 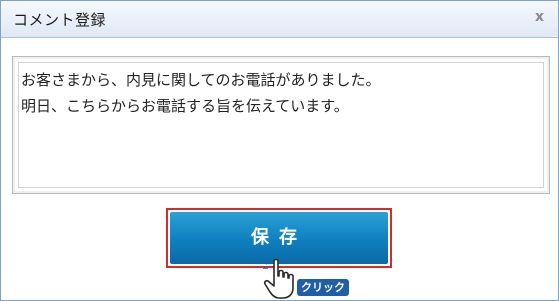 I want to click on dialog-titlebar: コメント登録 x, so click(x=279, y=19).